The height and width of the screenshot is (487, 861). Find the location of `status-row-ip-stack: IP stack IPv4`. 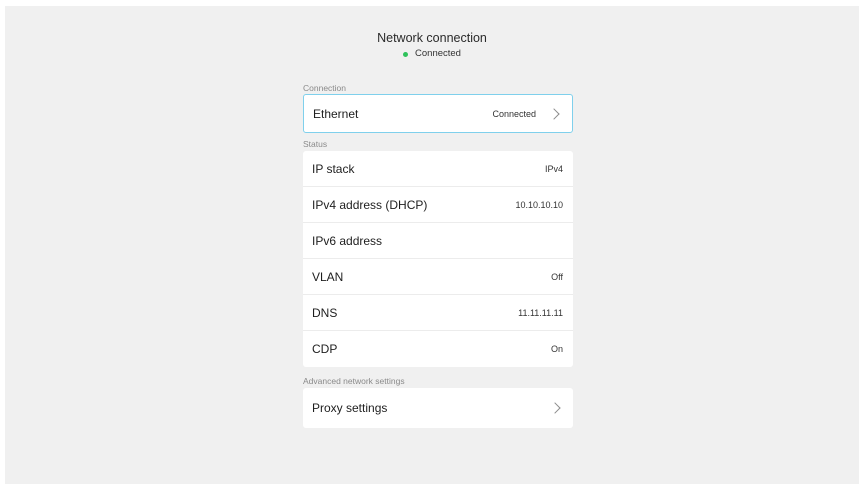

status-row-ip-stack: IP stack IPv4 is located at coordinates (438, 169).